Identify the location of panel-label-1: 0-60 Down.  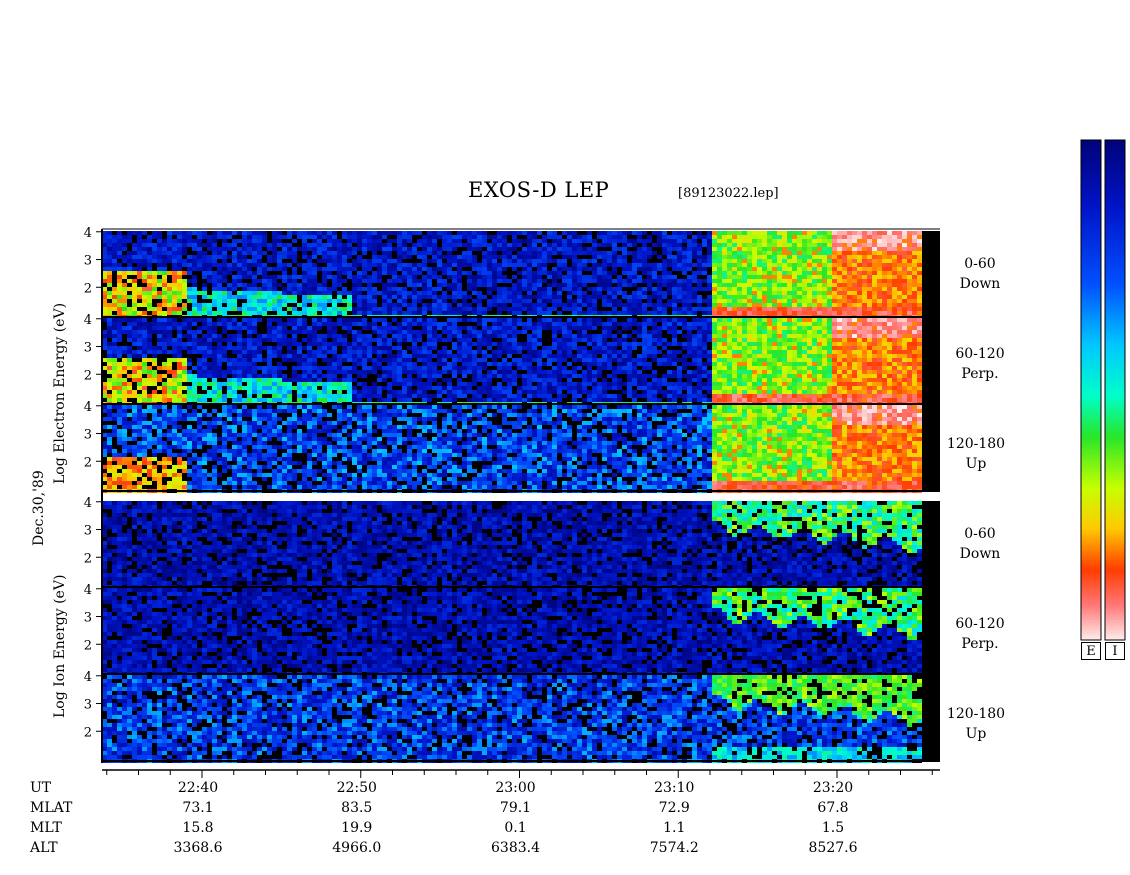
(980, 274).